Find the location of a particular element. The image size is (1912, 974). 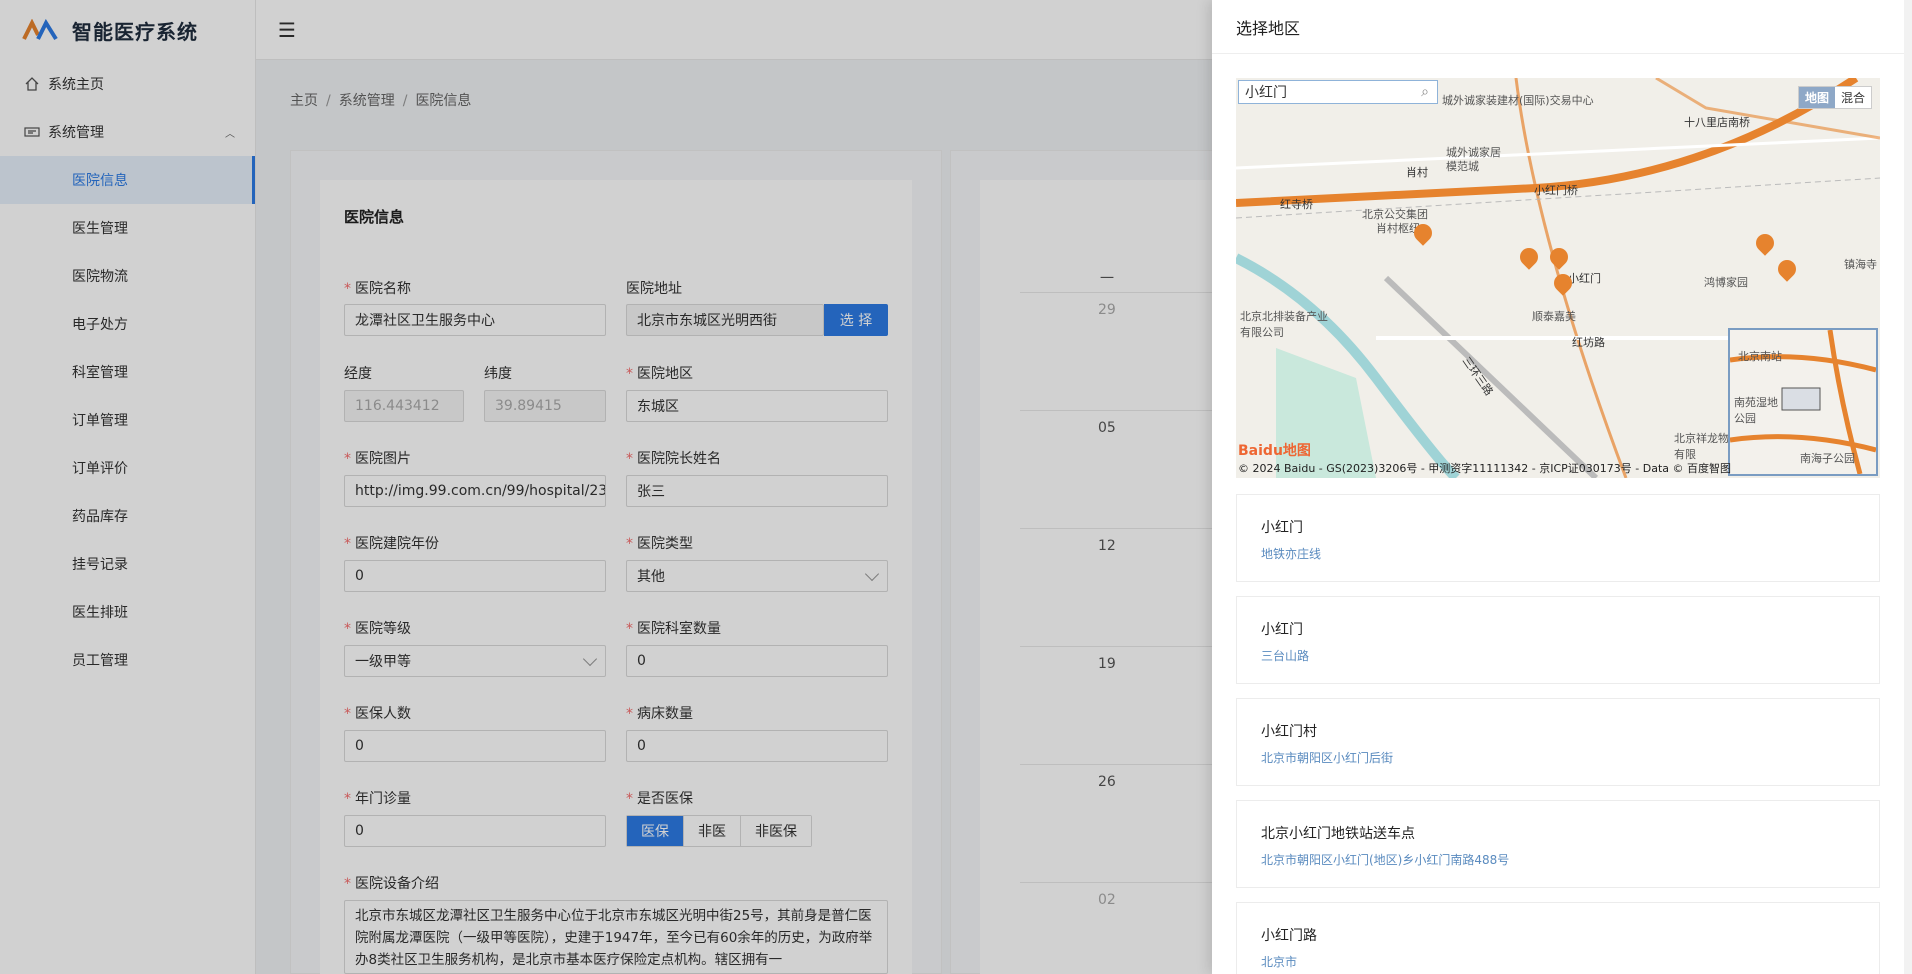

search-icon: ⌕ is located at coordinates (1425, 92).